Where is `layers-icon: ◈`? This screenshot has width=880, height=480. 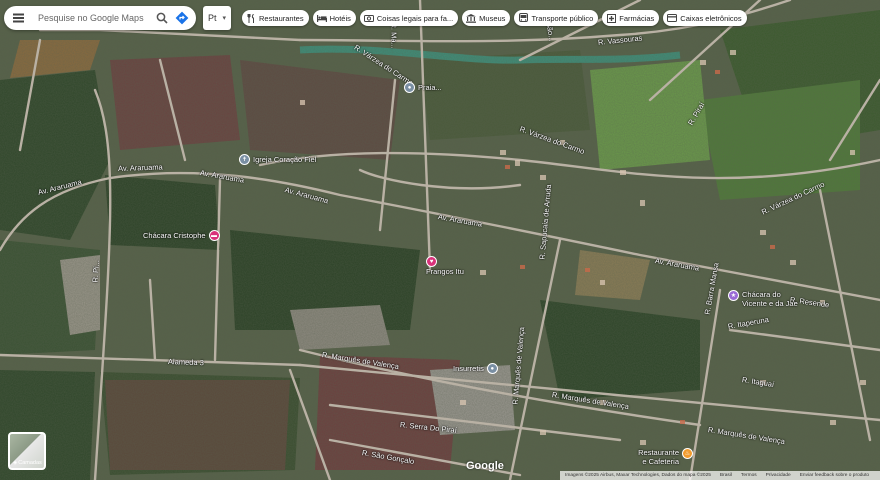
layers-icon: ◈ is located at coordinates (15, 463).